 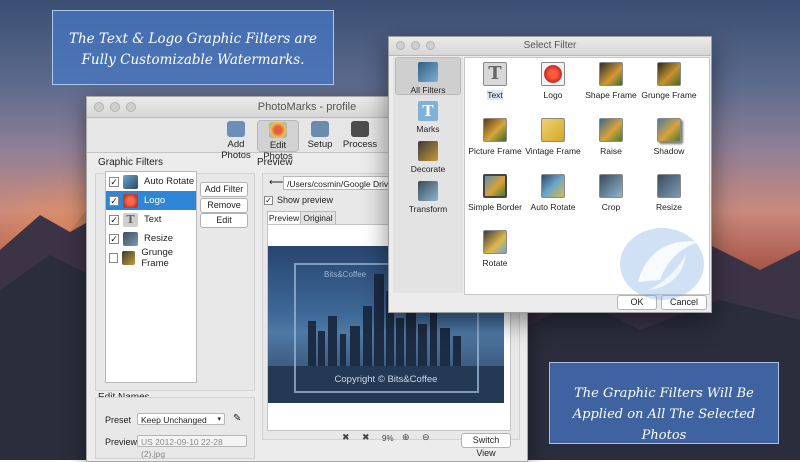 What do you see at coordinates (192, 447) in the screenshot?
I see `name-preview-field: US 2012-09-10 22-28 (2).jpg` at bounding box center [192, 447].